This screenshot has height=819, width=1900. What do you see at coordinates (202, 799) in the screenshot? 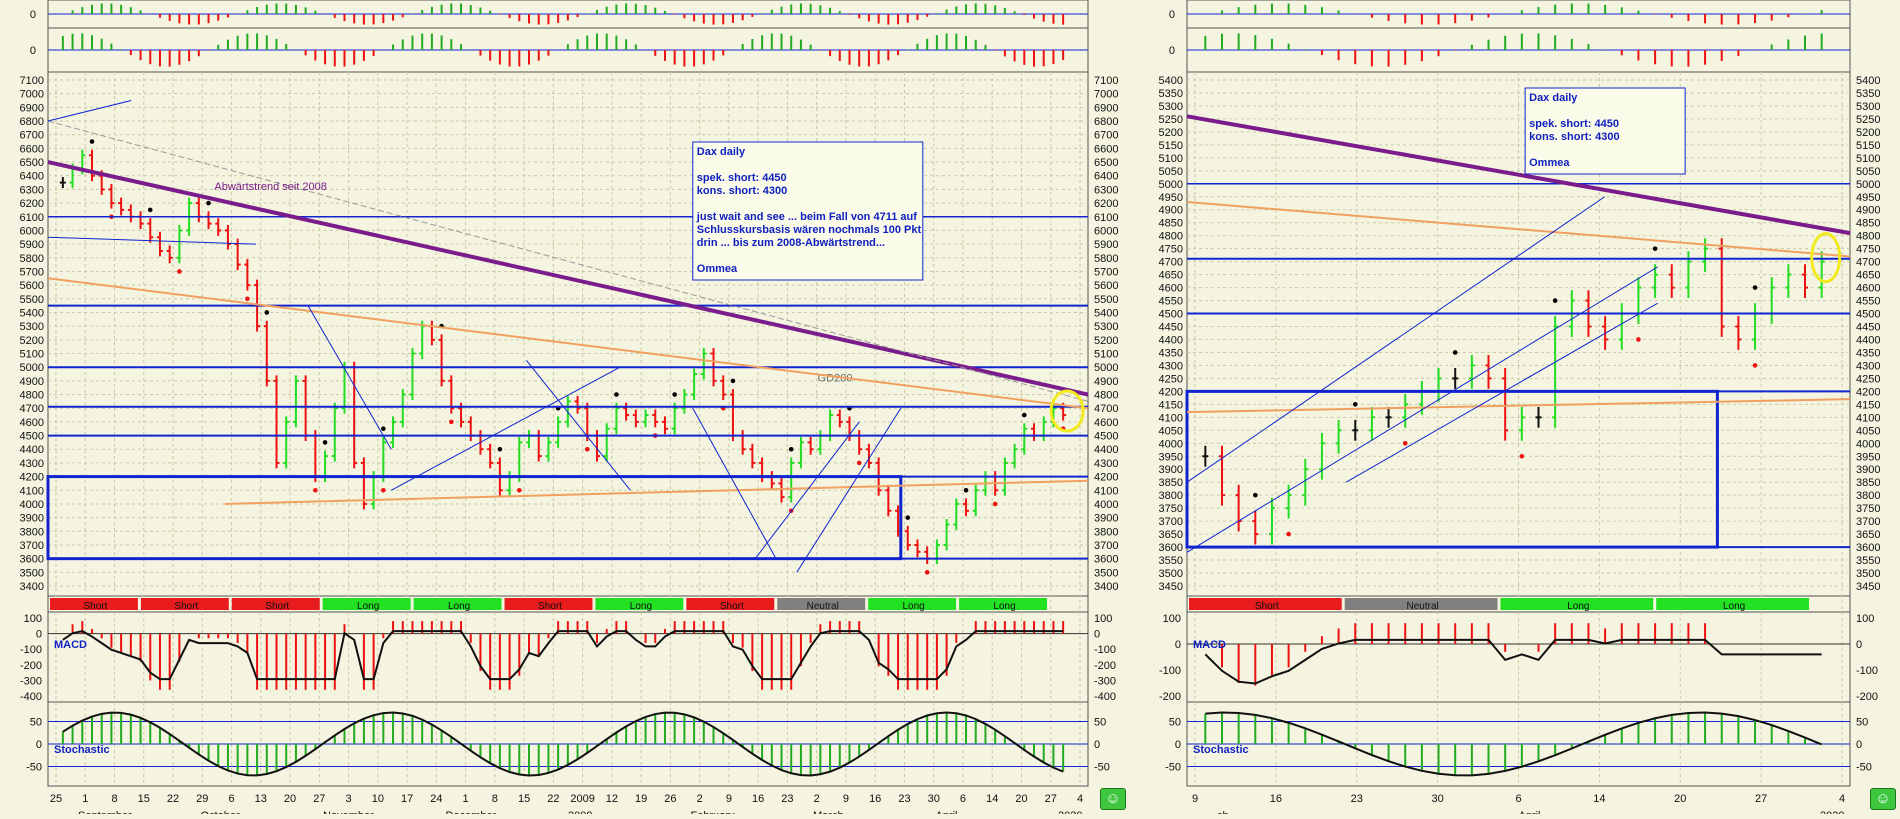
I see `day-tick-label: 29` at bounding box center [202, 799].